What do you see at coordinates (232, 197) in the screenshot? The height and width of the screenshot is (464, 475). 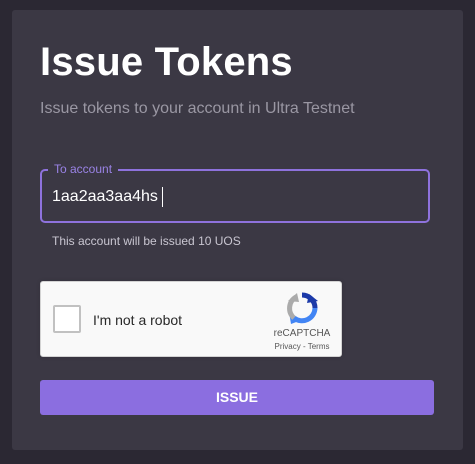 I see `to-account-input` at bounding box center [232, 197].